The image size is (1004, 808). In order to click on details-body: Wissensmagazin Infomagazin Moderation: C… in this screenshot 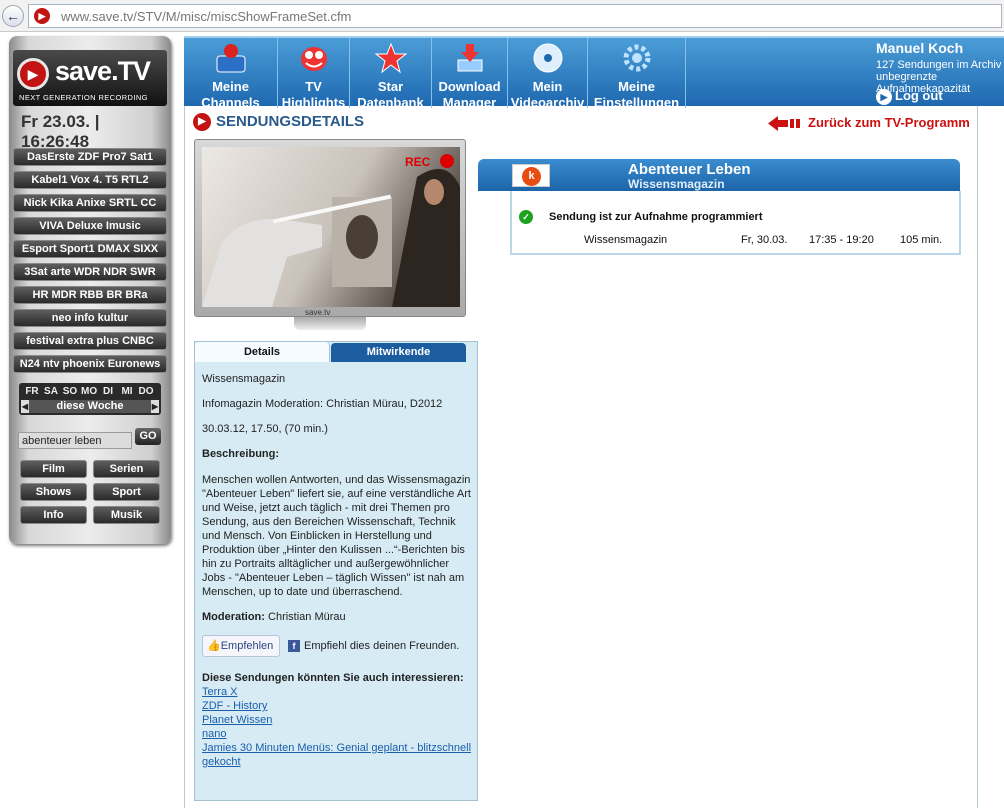, I will do `click(338, 570)`.